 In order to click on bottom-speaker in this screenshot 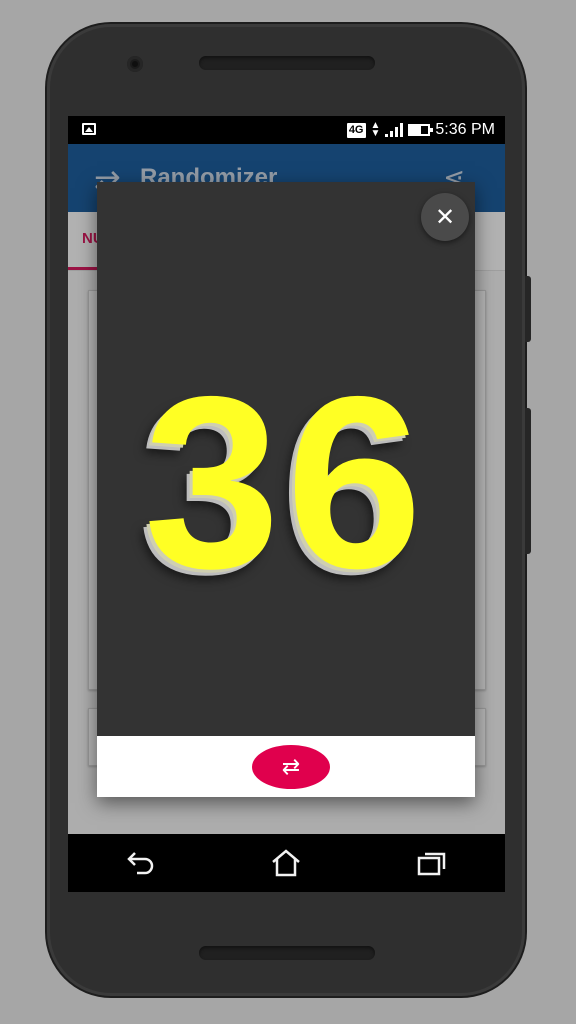, I will do `click(287, 953)`.